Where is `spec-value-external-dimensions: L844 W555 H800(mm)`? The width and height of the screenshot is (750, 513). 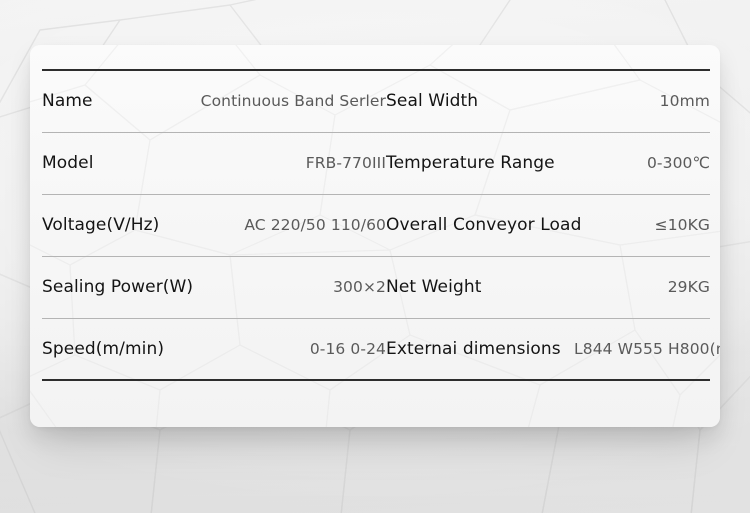
spec-value-external-dimensions: L844 W555 H800(mm) is located at coordinates (647, 349).